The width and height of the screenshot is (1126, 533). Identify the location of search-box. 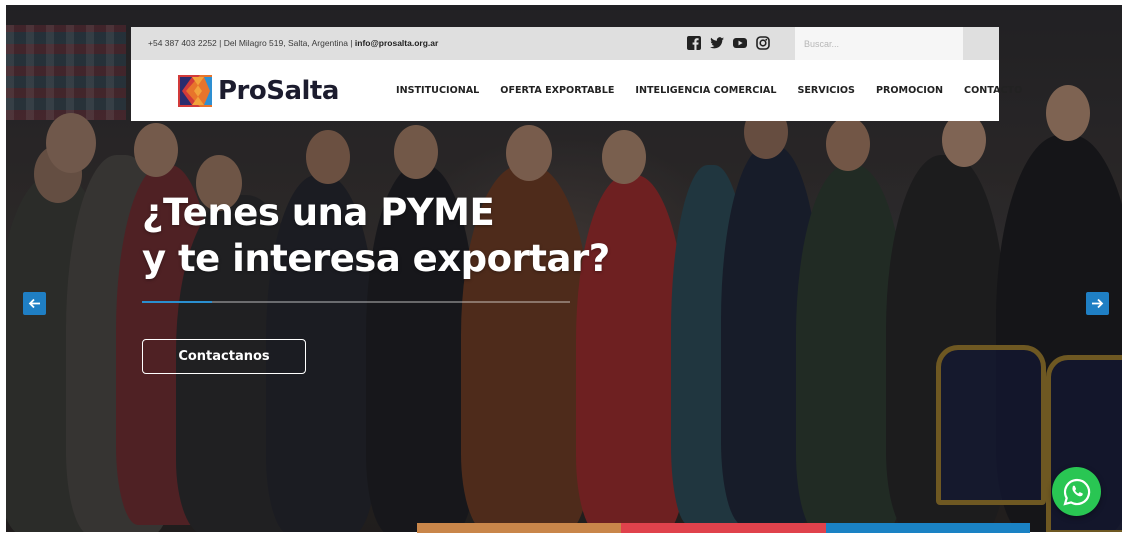
(879, 43).